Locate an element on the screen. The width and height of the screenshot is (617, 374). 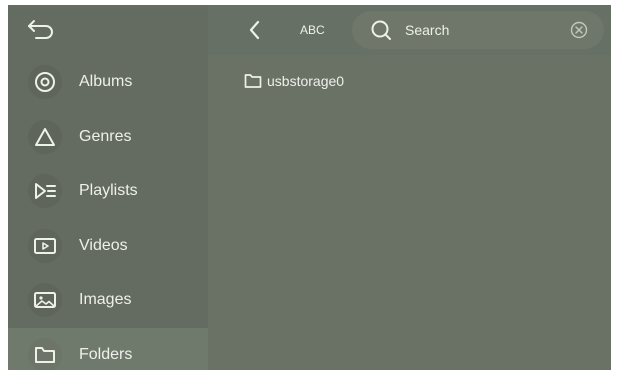
sidebar-item-label: Playlists is located at coordinates (108, 190).